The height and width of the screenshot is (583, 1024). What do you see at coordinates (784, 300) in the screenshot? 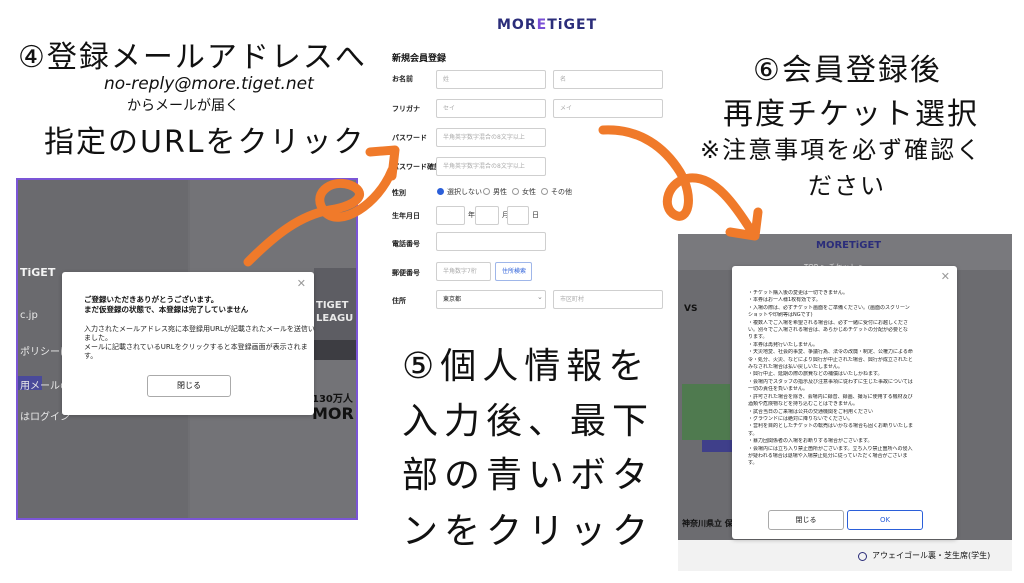
I see `notice-line: ・本券はお一人様1枚有効です。` at bounding box center [784, 300].